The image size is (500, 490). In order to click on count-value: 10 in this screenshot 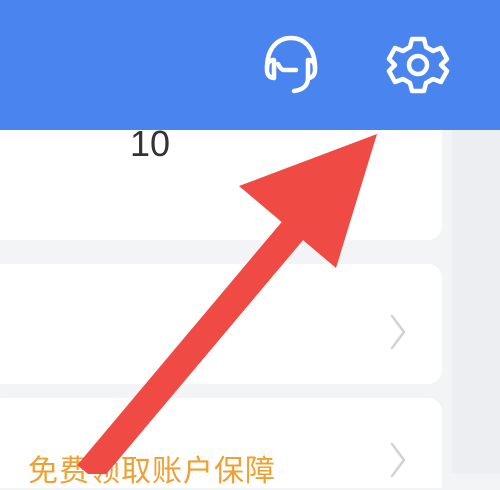, I will do `click(150, 144)`.